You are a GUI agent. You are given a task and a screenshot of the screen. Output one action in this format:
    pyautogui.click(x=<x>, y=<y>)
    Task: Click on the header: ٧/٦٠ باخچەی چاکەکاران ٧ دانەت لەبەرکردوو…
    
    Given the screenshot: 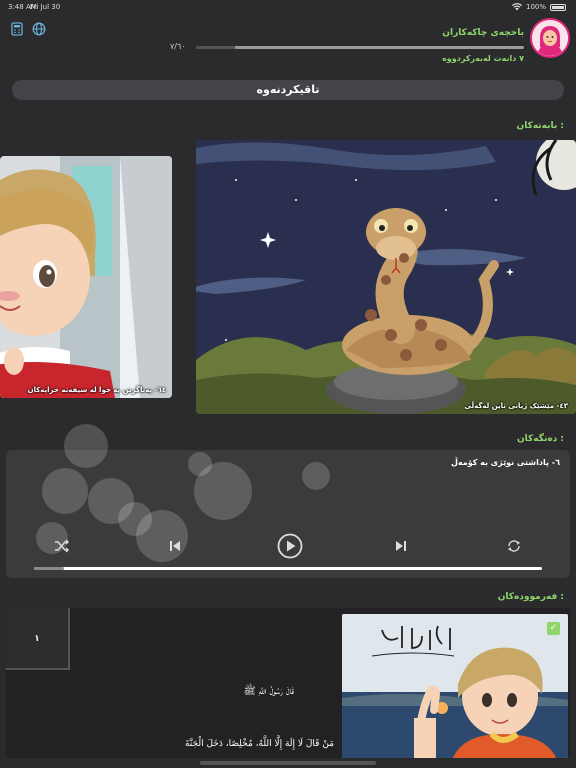 What is the action you would take?
    pyautogui.click(x=288, y=44)
    